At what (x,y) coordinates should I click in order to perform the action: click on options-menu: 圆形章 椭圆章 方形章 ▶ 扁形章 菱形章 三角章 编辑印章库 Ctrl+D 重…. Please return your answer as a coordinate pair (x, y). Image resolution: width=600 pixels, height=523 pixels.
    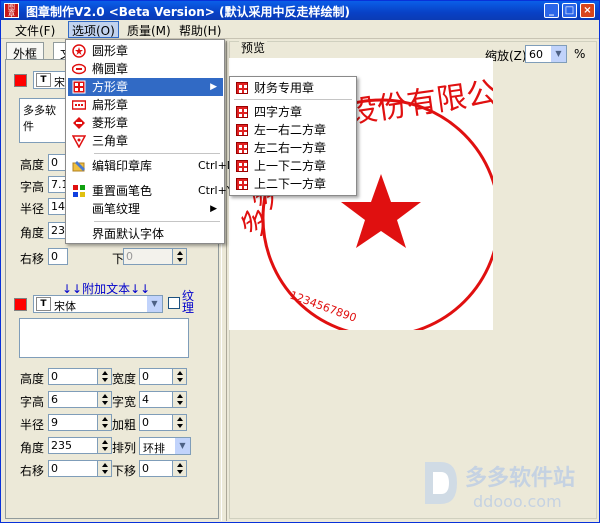
    Looking at the image, I should click on (150, 141).